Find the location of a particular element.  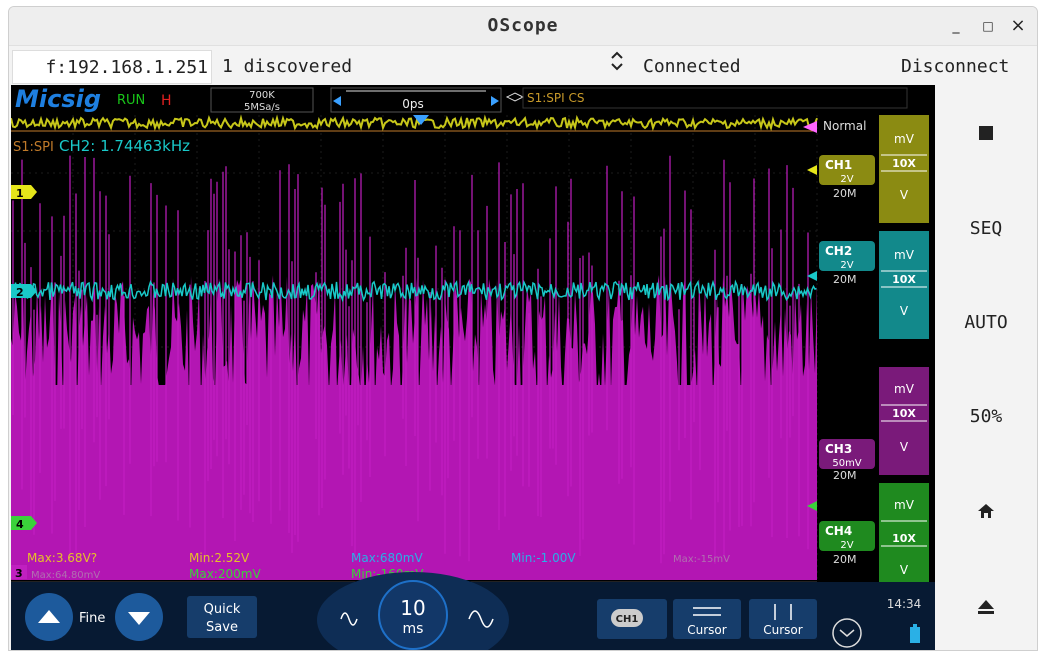

auto-button: AUTO is located at coordinates (986, 323).